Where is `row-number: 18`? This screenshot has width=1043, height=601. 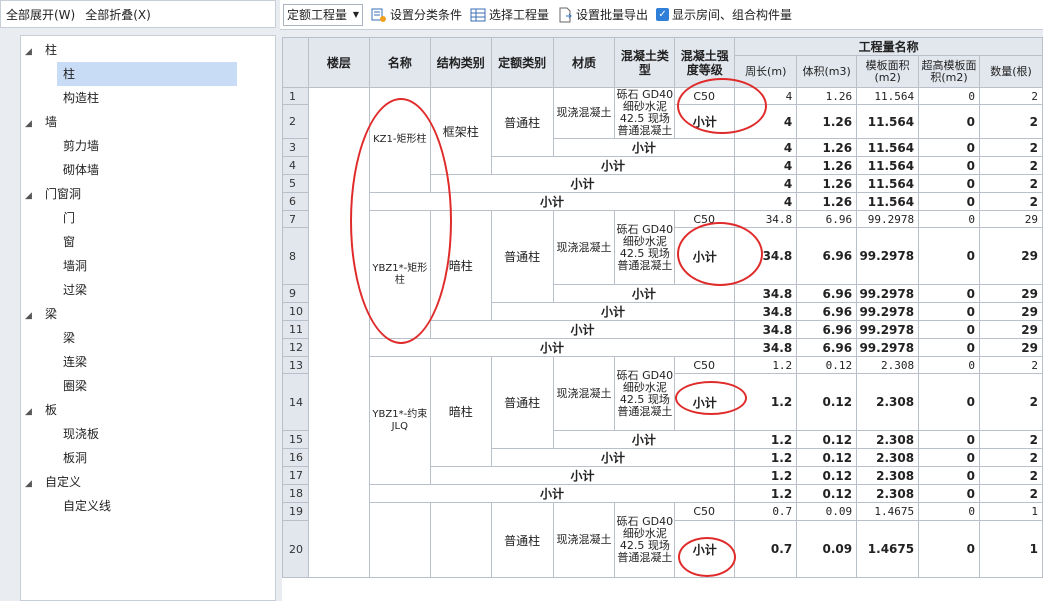
row-number: 18 is located at coordinates (295, 493).